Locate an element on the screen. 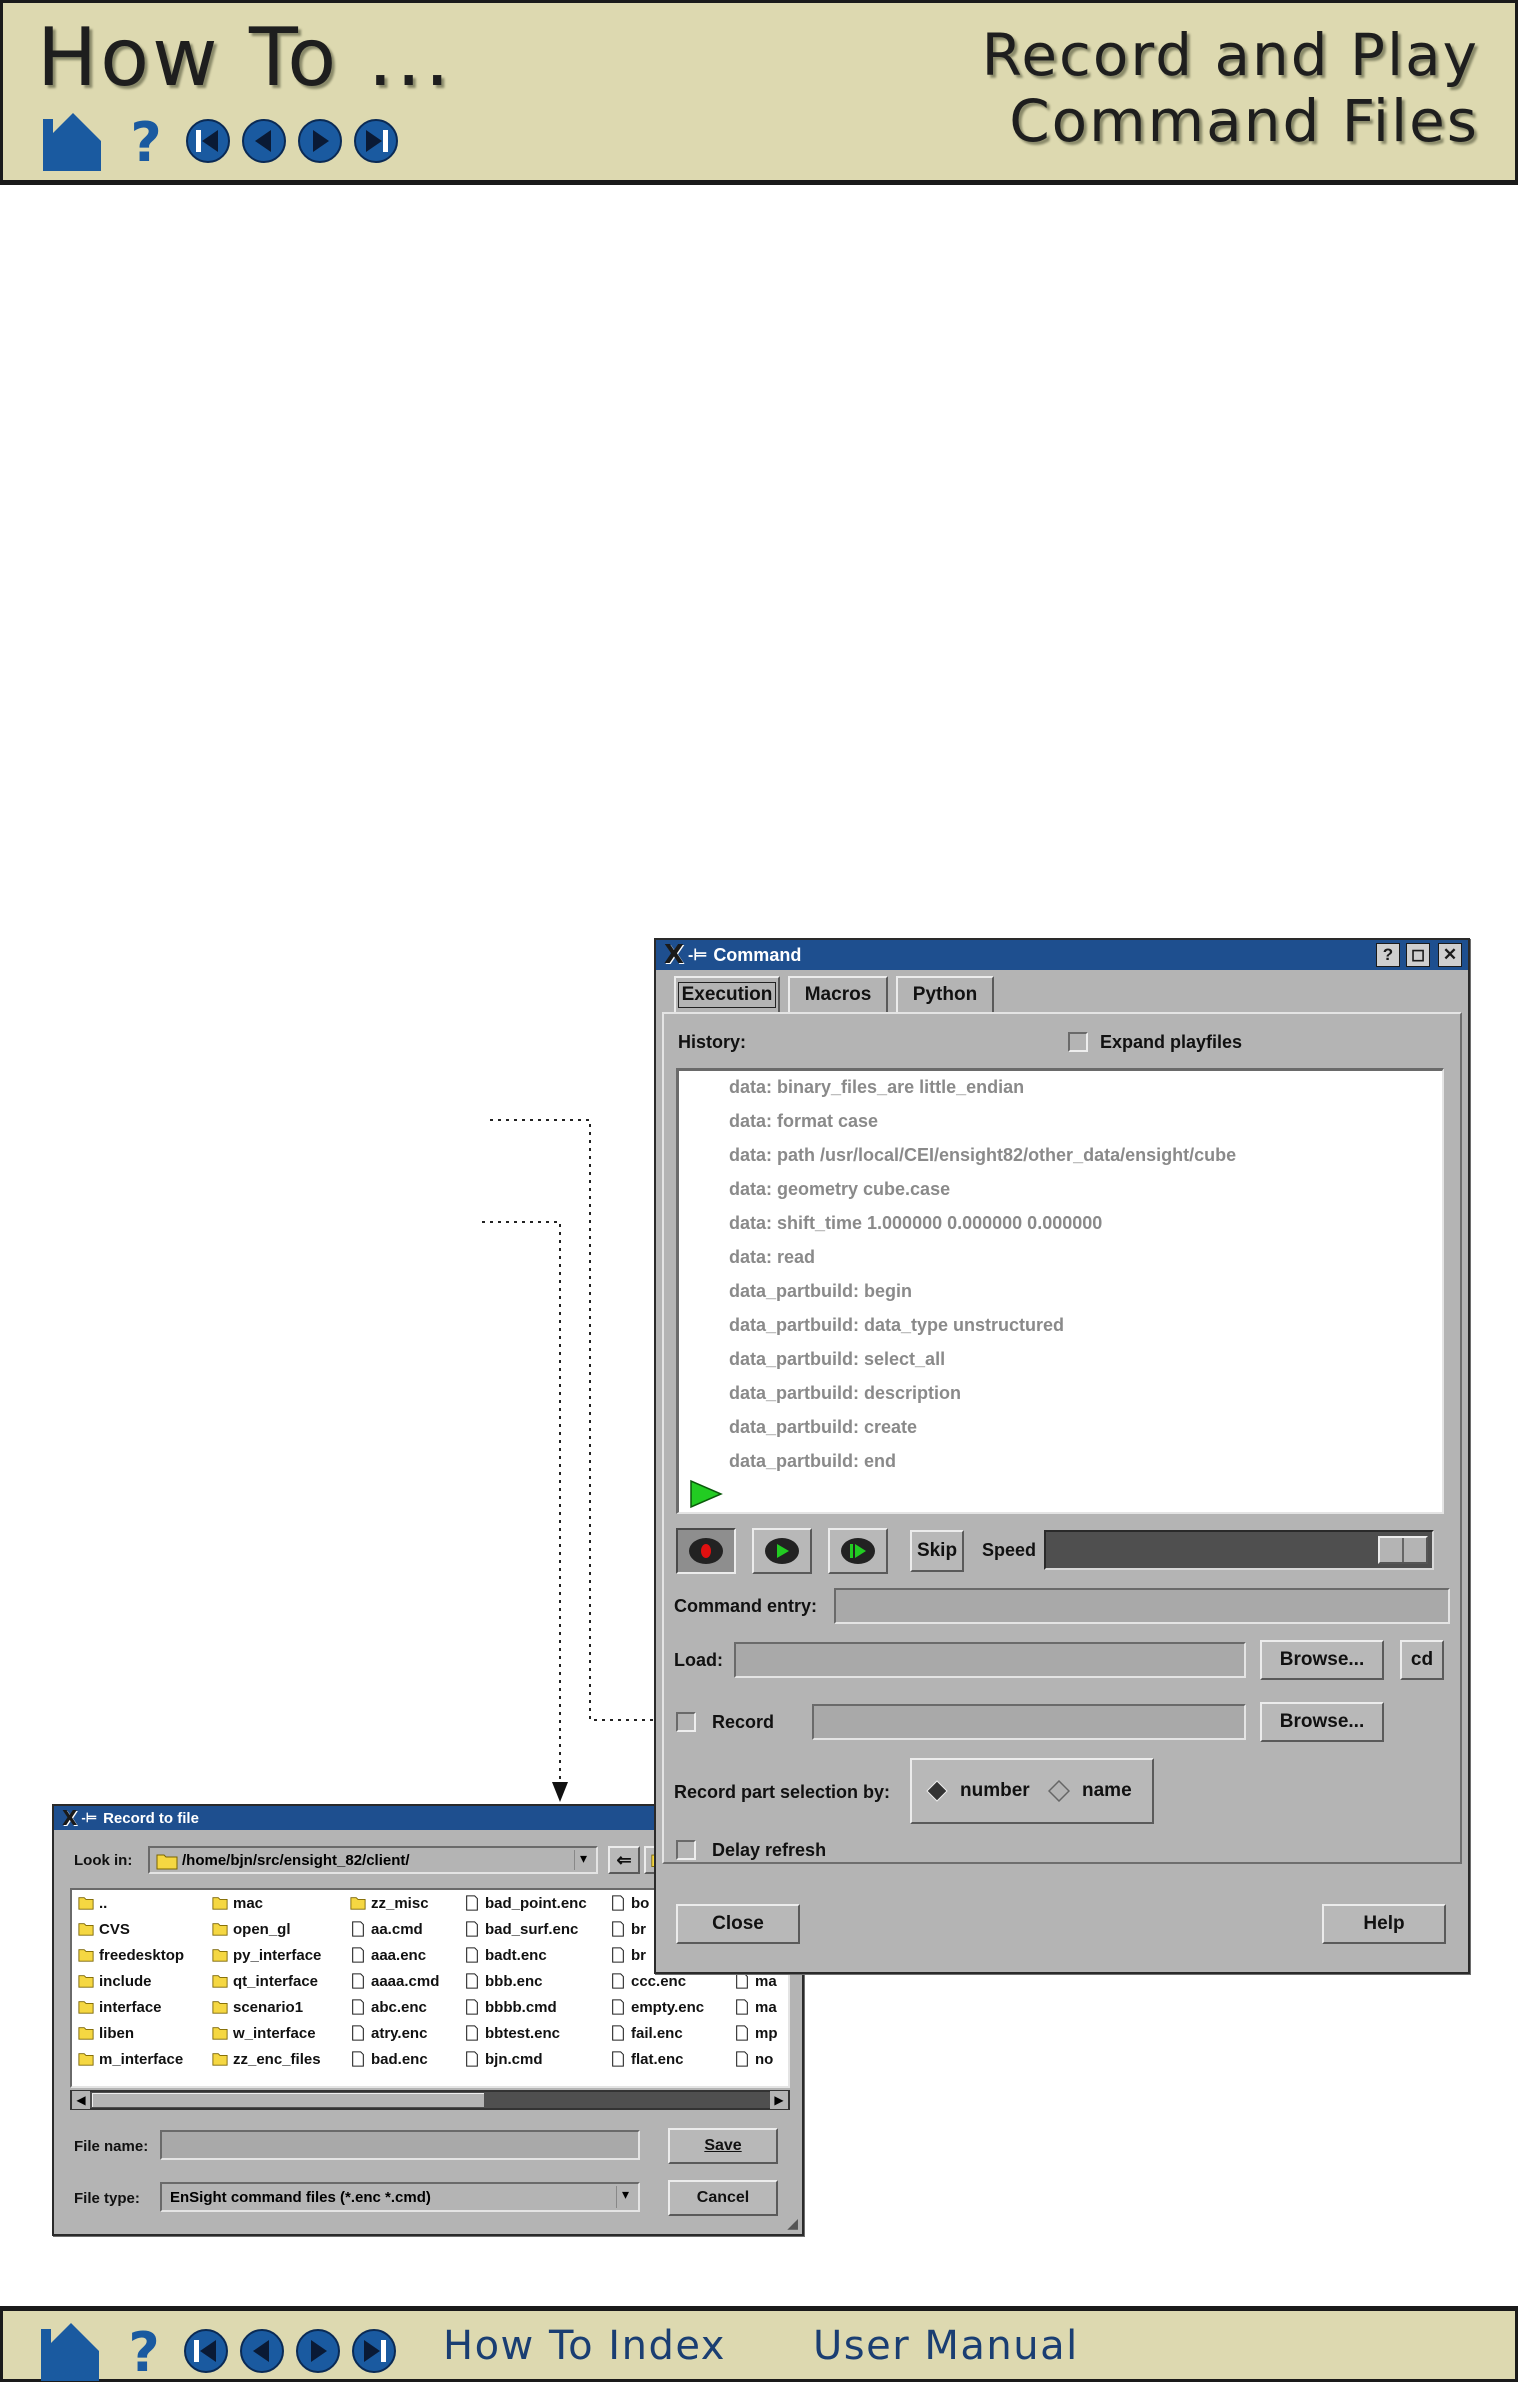 The height and width of the screenshot is (2382, 1518). file-item: bo is located at coordinates (629, 1903).